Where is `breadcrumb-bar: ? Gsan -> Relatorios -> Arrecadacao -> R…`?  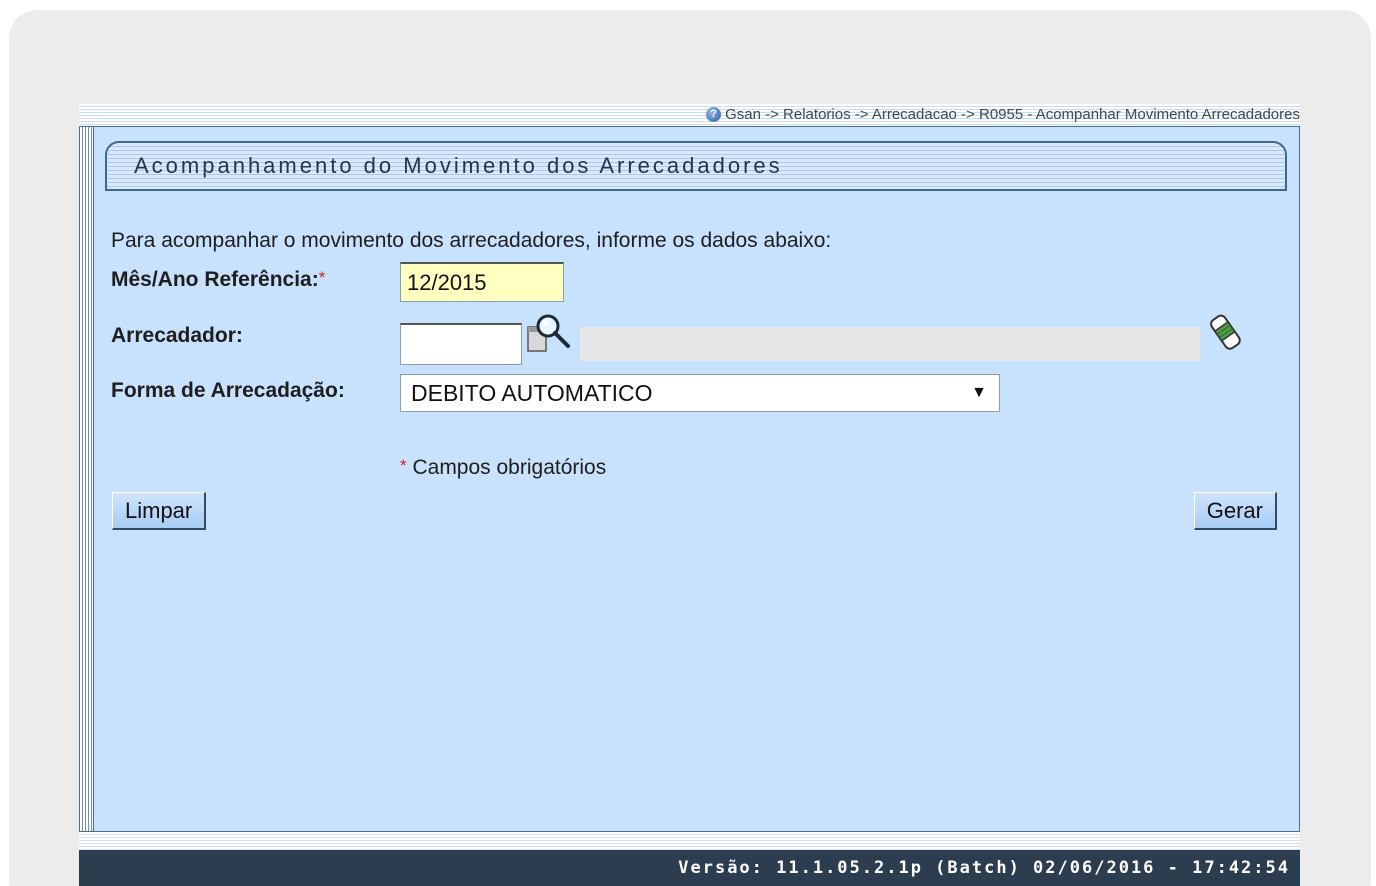
breadcrumb-bar: ? Gsan -> Relatorios -> Arrecadacao -> R… is located at coordinates (689, 115).